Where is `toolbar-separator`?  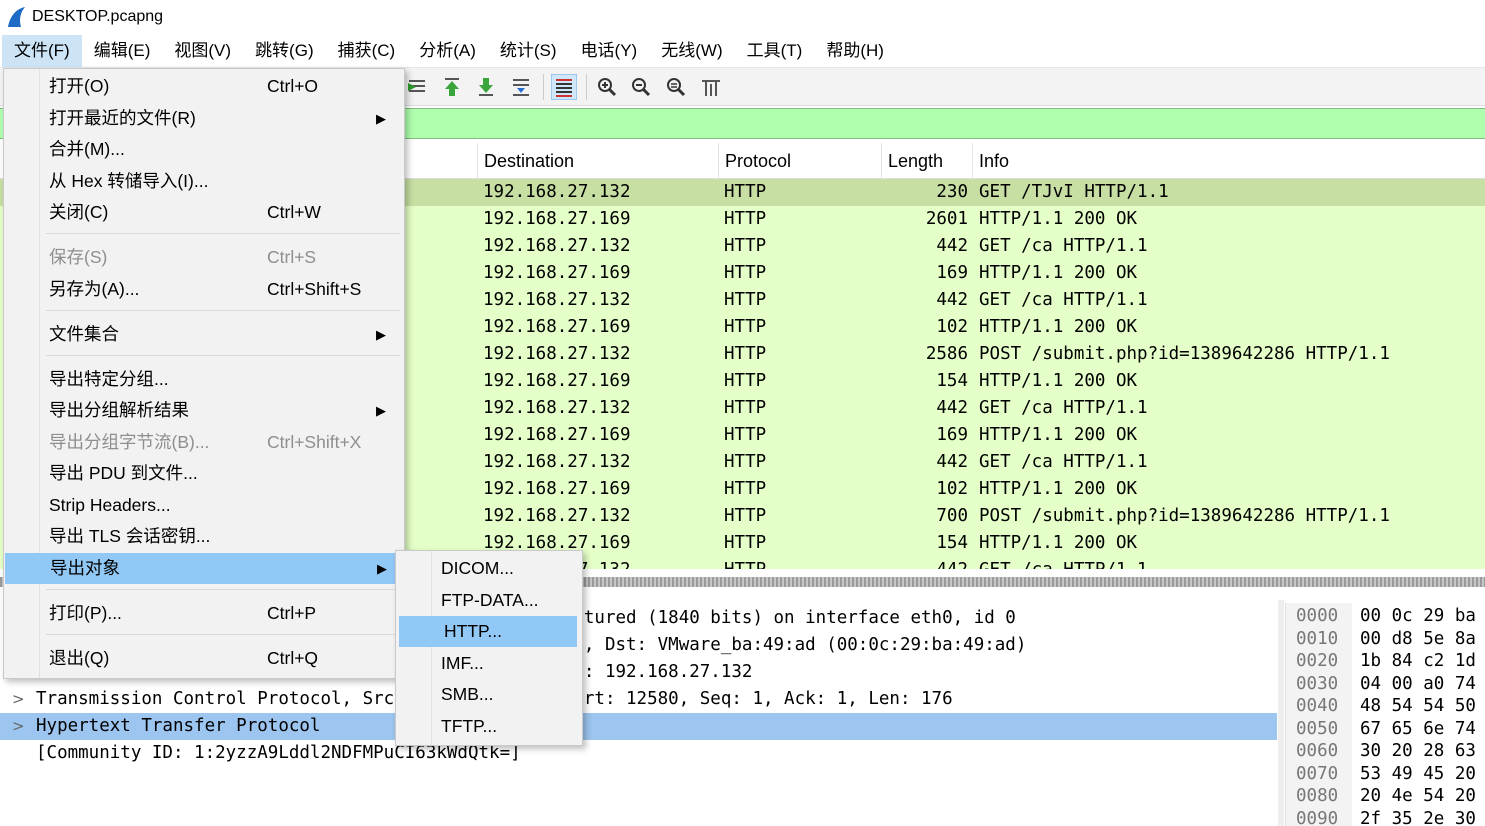
toolbar-separator is located at coordinates (586, 87).